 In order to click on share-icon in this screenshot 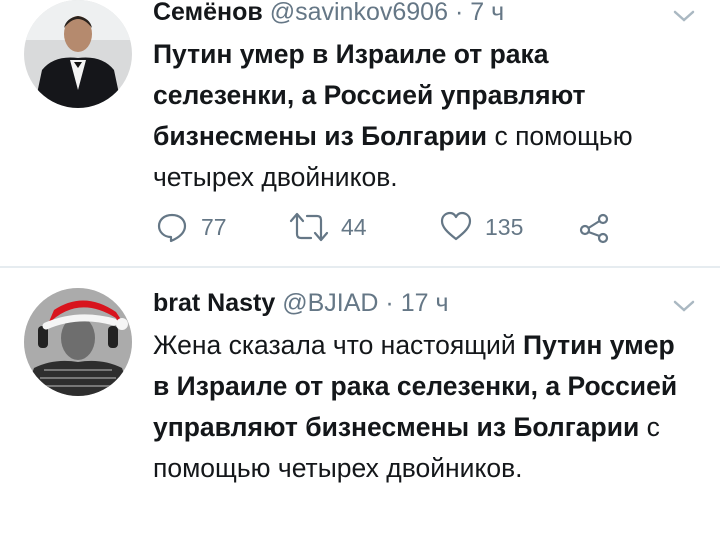, I will do `click(594, 227)`.